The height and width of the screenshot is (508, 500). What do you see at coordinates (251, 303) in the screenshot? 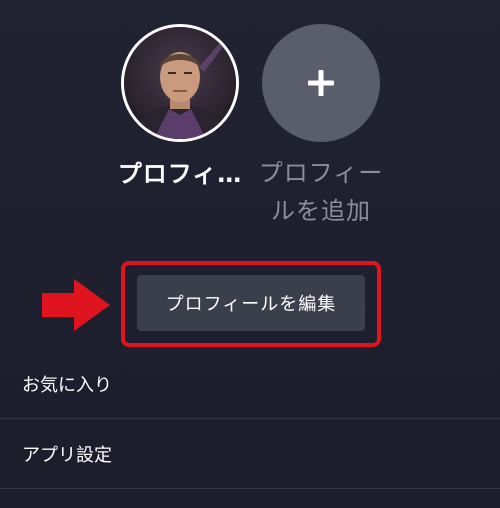
I see `edit-profile-button: プロフィールを編集` at bounding box center [251, 303].